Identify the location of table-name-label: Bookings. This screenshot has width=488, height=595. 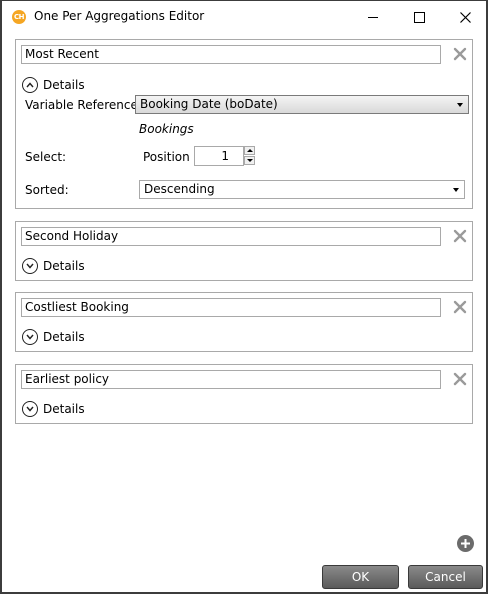
(166, 129).